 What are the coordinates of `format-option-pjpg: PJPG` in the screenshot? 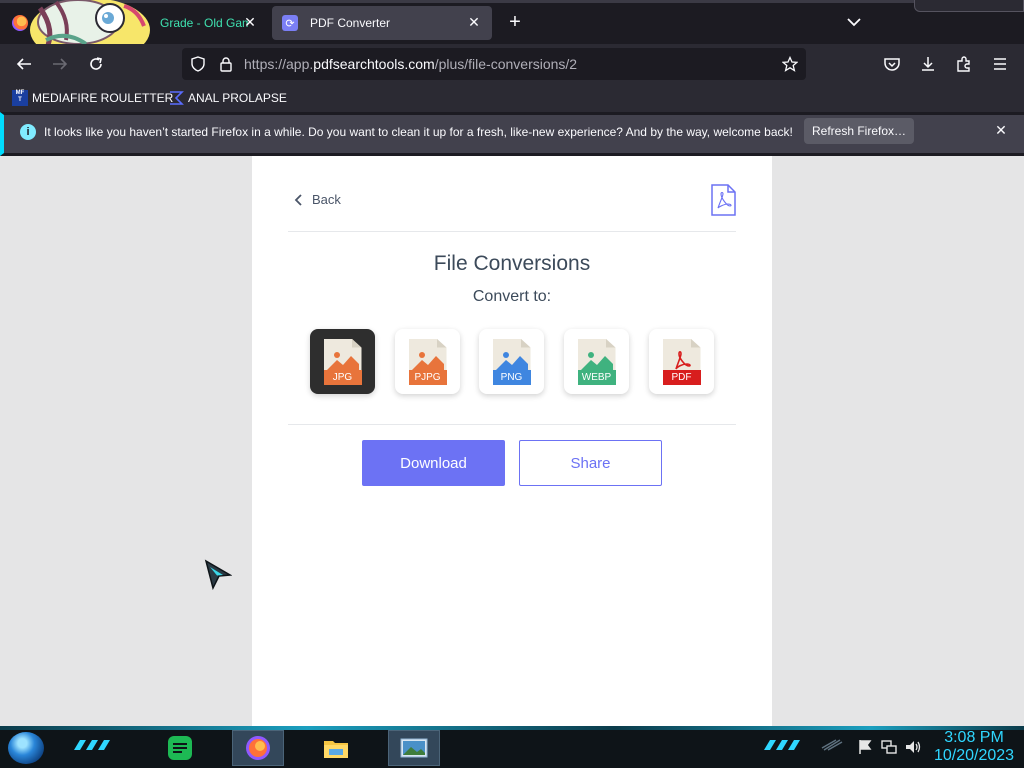 It's located at (427, 361).